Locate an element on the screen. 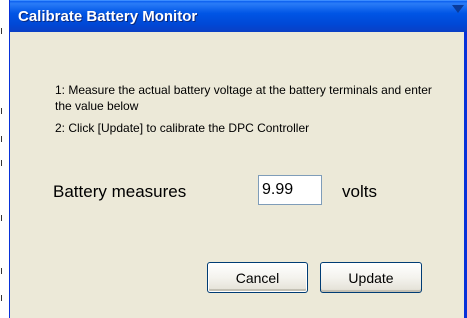 The width and height of the screenshot is (467, 318). dropdown-arrow-icon is located at coordinates (458, 9).